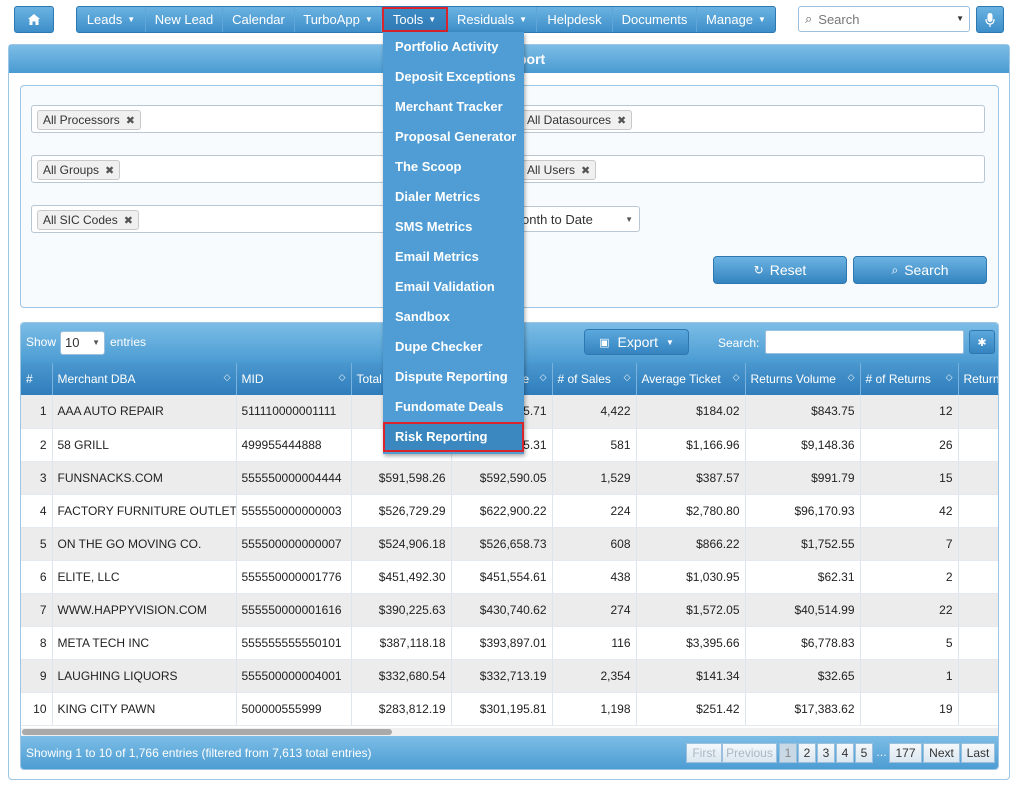 The width and height of the screenshot is (1016, 785). Describe the element at coordinates (453, 377) in the screenshot. I see `menu-item-dispute-reporting: Dispute Reporting` at that location.